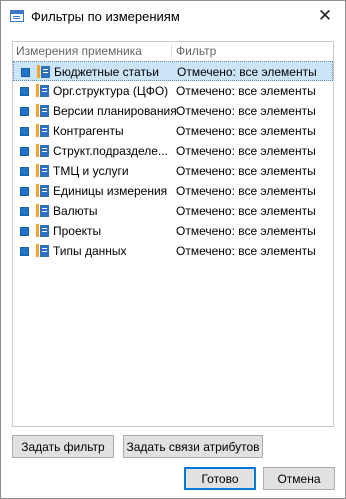 The image size is (346, 499). I want to click on filter-window-icon, so click(17, 16).